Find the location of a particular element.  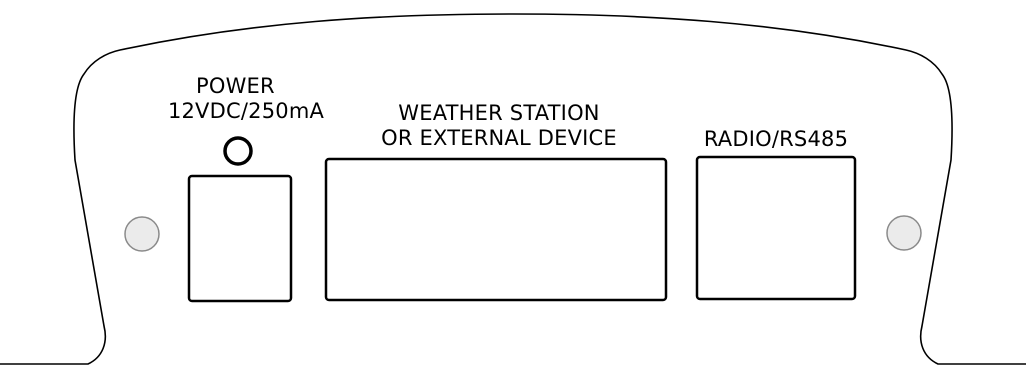

weather-station-port is located at coordinates (496, 229).